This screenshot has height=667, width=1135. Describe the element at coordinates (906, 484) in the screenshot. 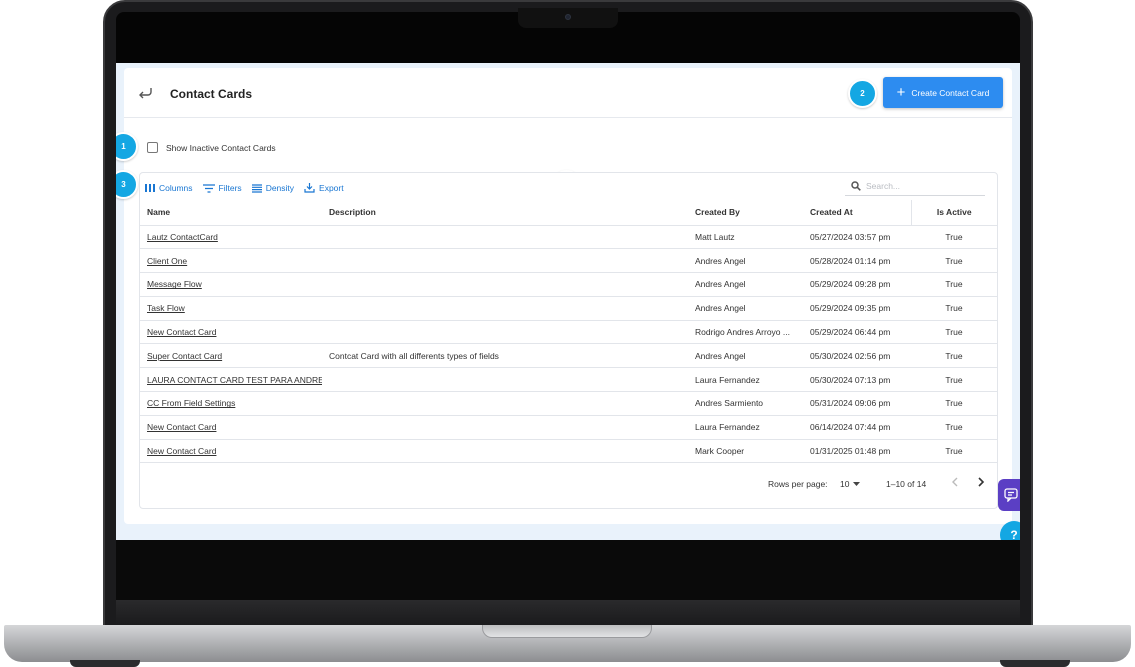

I see `pagination-range: 1–10 of 14` at that location.